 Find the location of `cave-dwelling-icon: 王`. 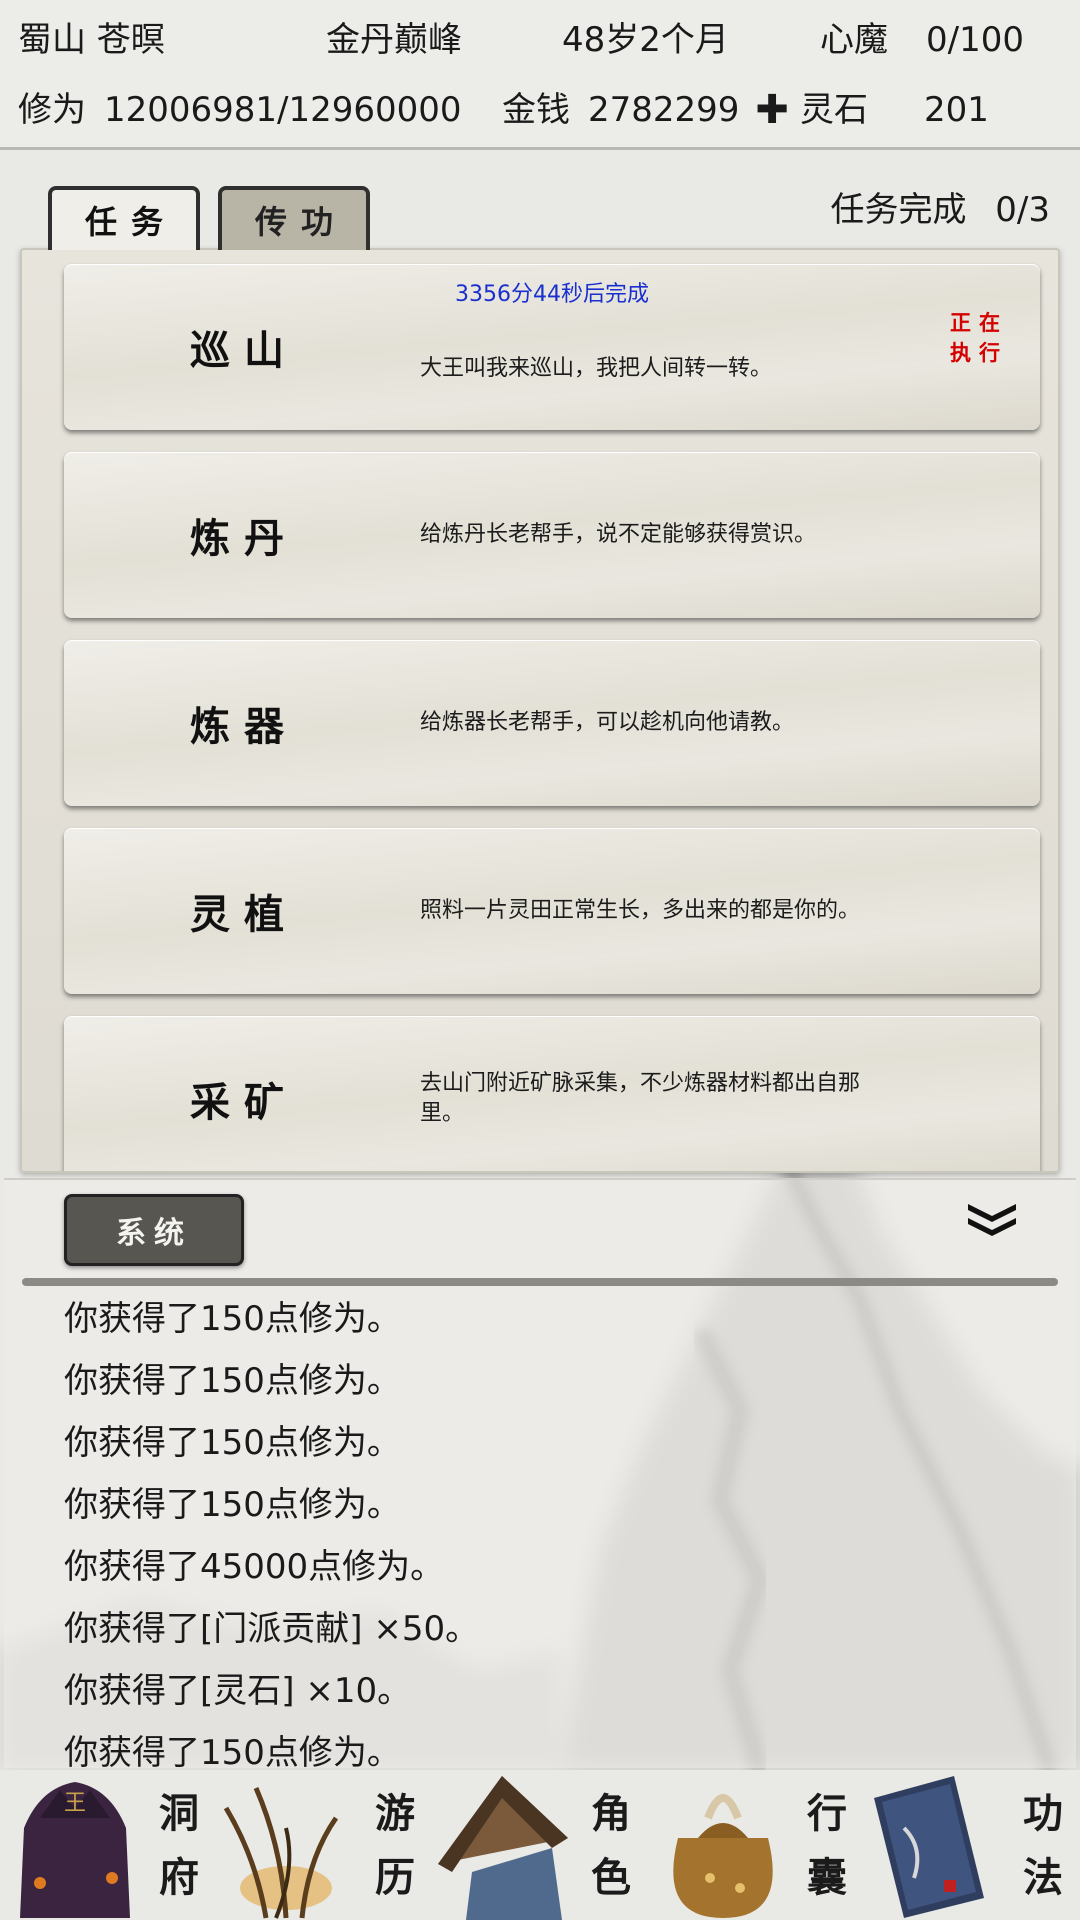

cave-dwelling-icon: 王 is located at coordinates (75, 1850).